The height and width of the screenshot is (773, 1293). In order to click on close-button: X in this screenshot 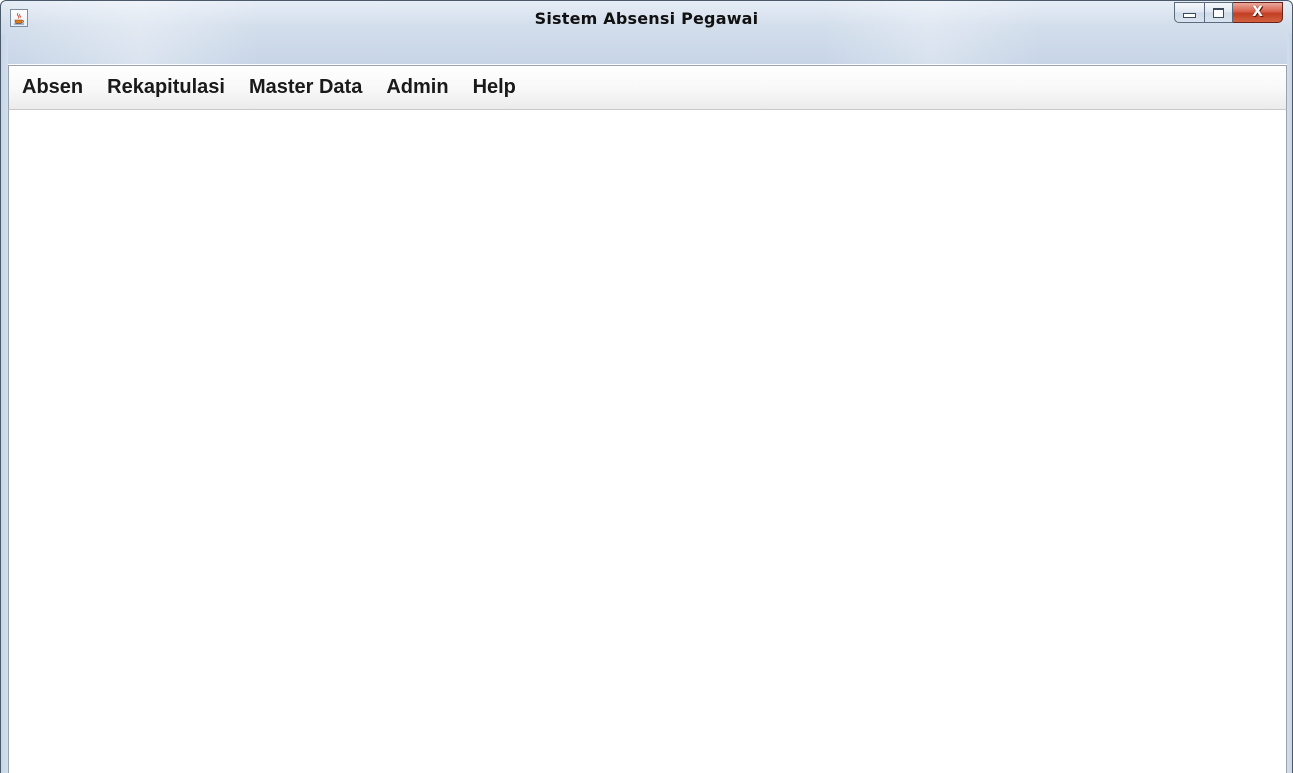, I will do `click(1258, 12)`.